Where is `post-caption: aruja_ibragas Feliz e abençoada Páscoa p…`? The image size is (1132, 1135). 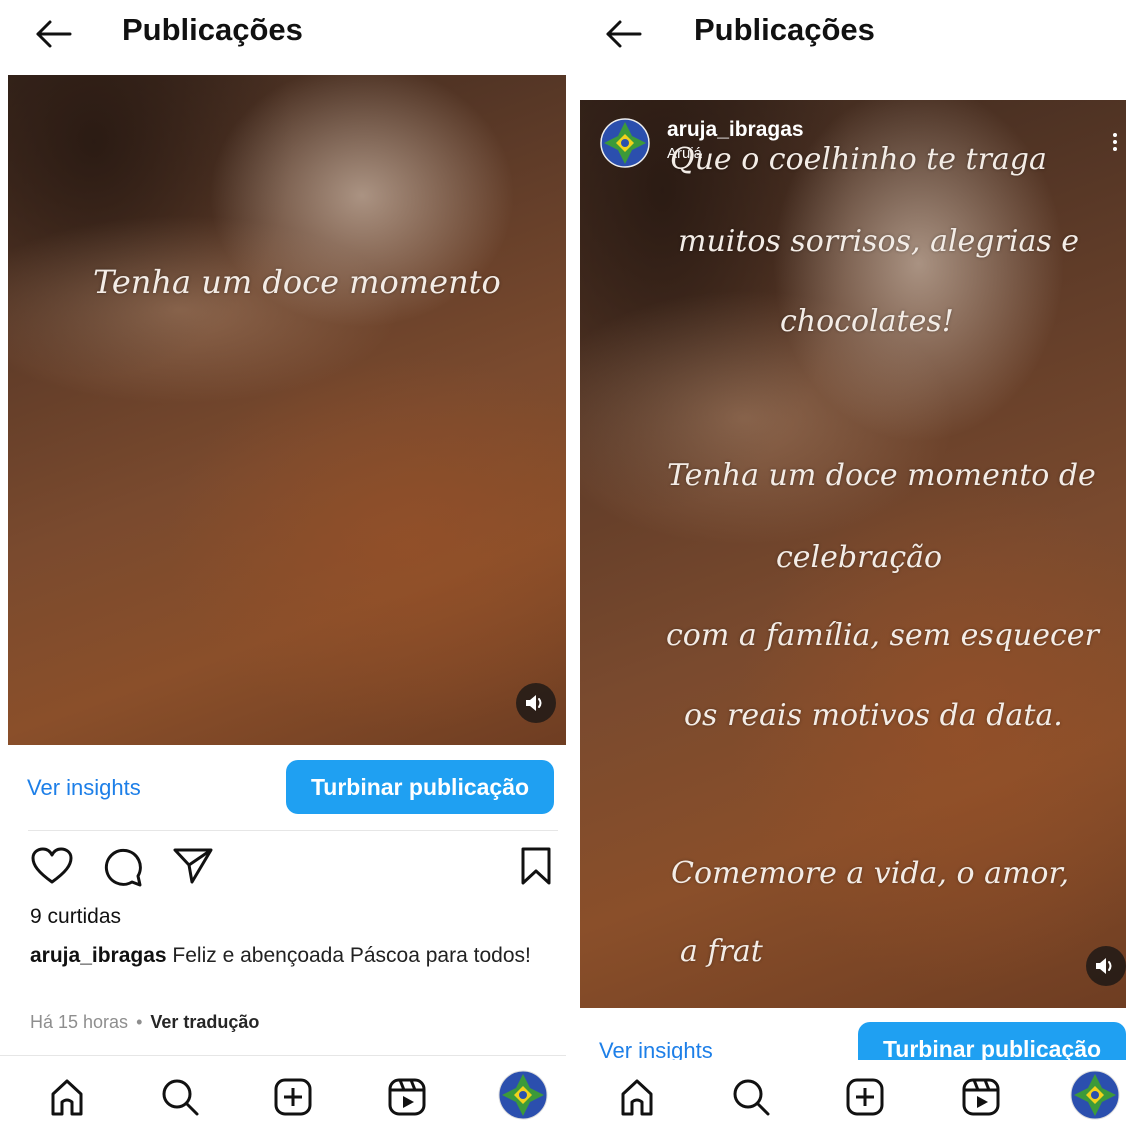 post-caption: aruja_ibragas Feliz e abençoada Páscoa p… is located at coordinates (285, 955).